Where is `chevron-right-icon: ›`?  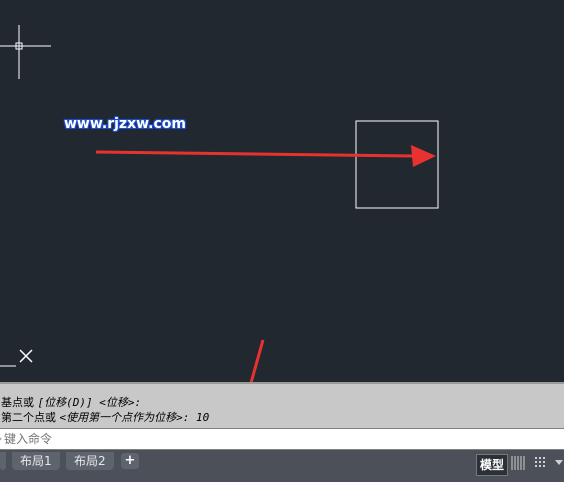 chevron-right-icon: › is located at coordinates (1, 438).